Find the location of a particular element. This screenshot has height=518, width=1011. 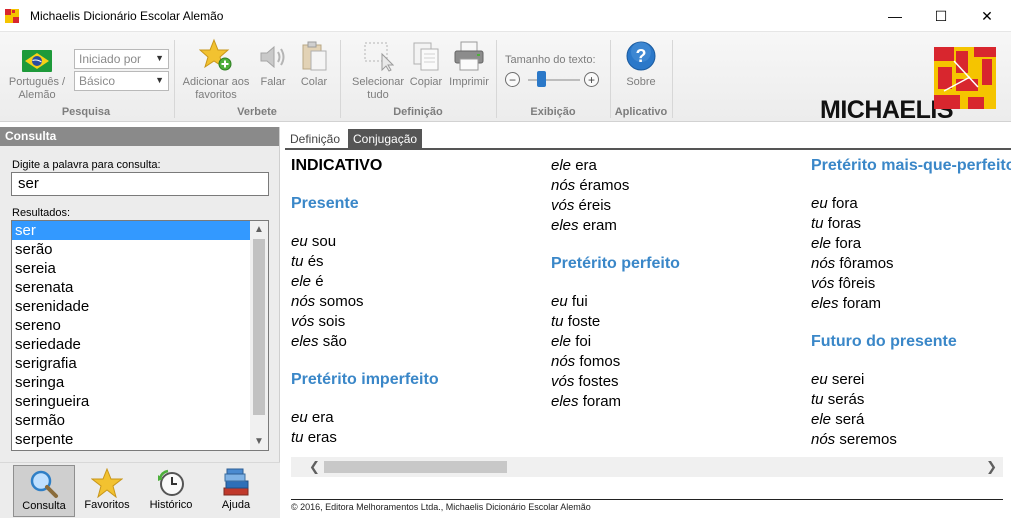

search-input: ser is located at coordinates (140, 184).